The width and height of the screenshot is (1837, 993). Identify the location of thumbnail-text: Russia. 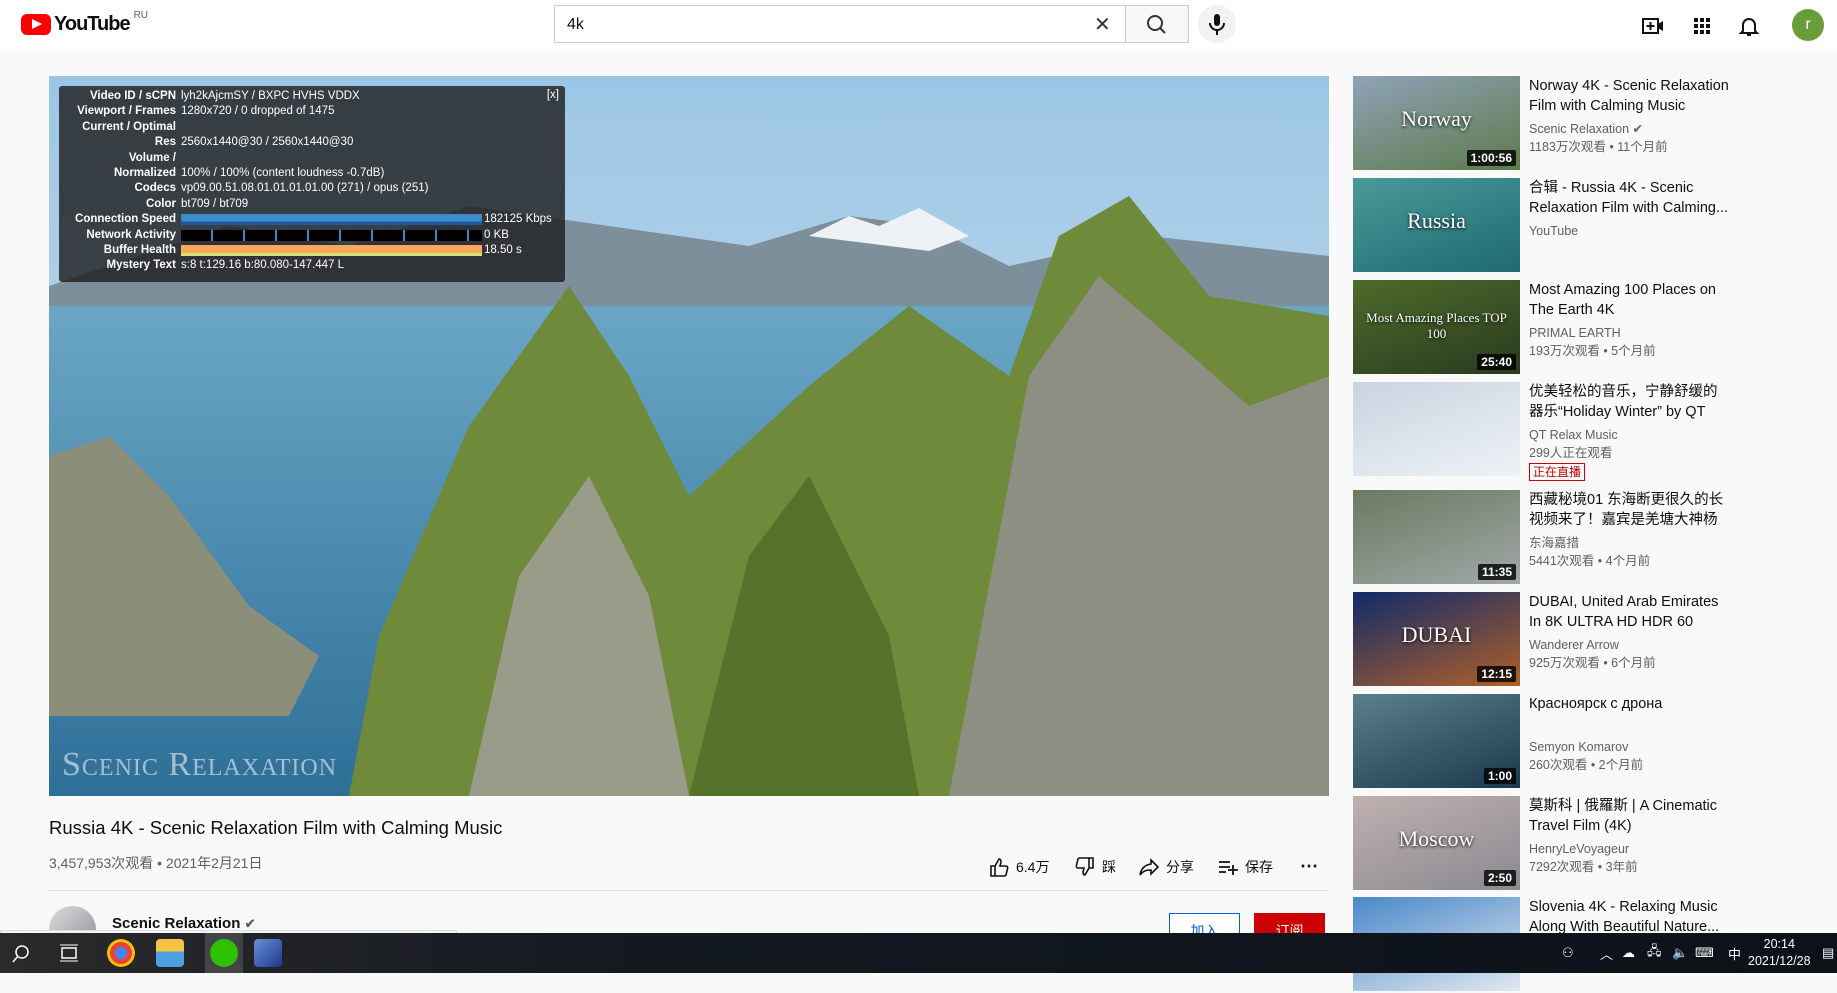
(1436, 220).